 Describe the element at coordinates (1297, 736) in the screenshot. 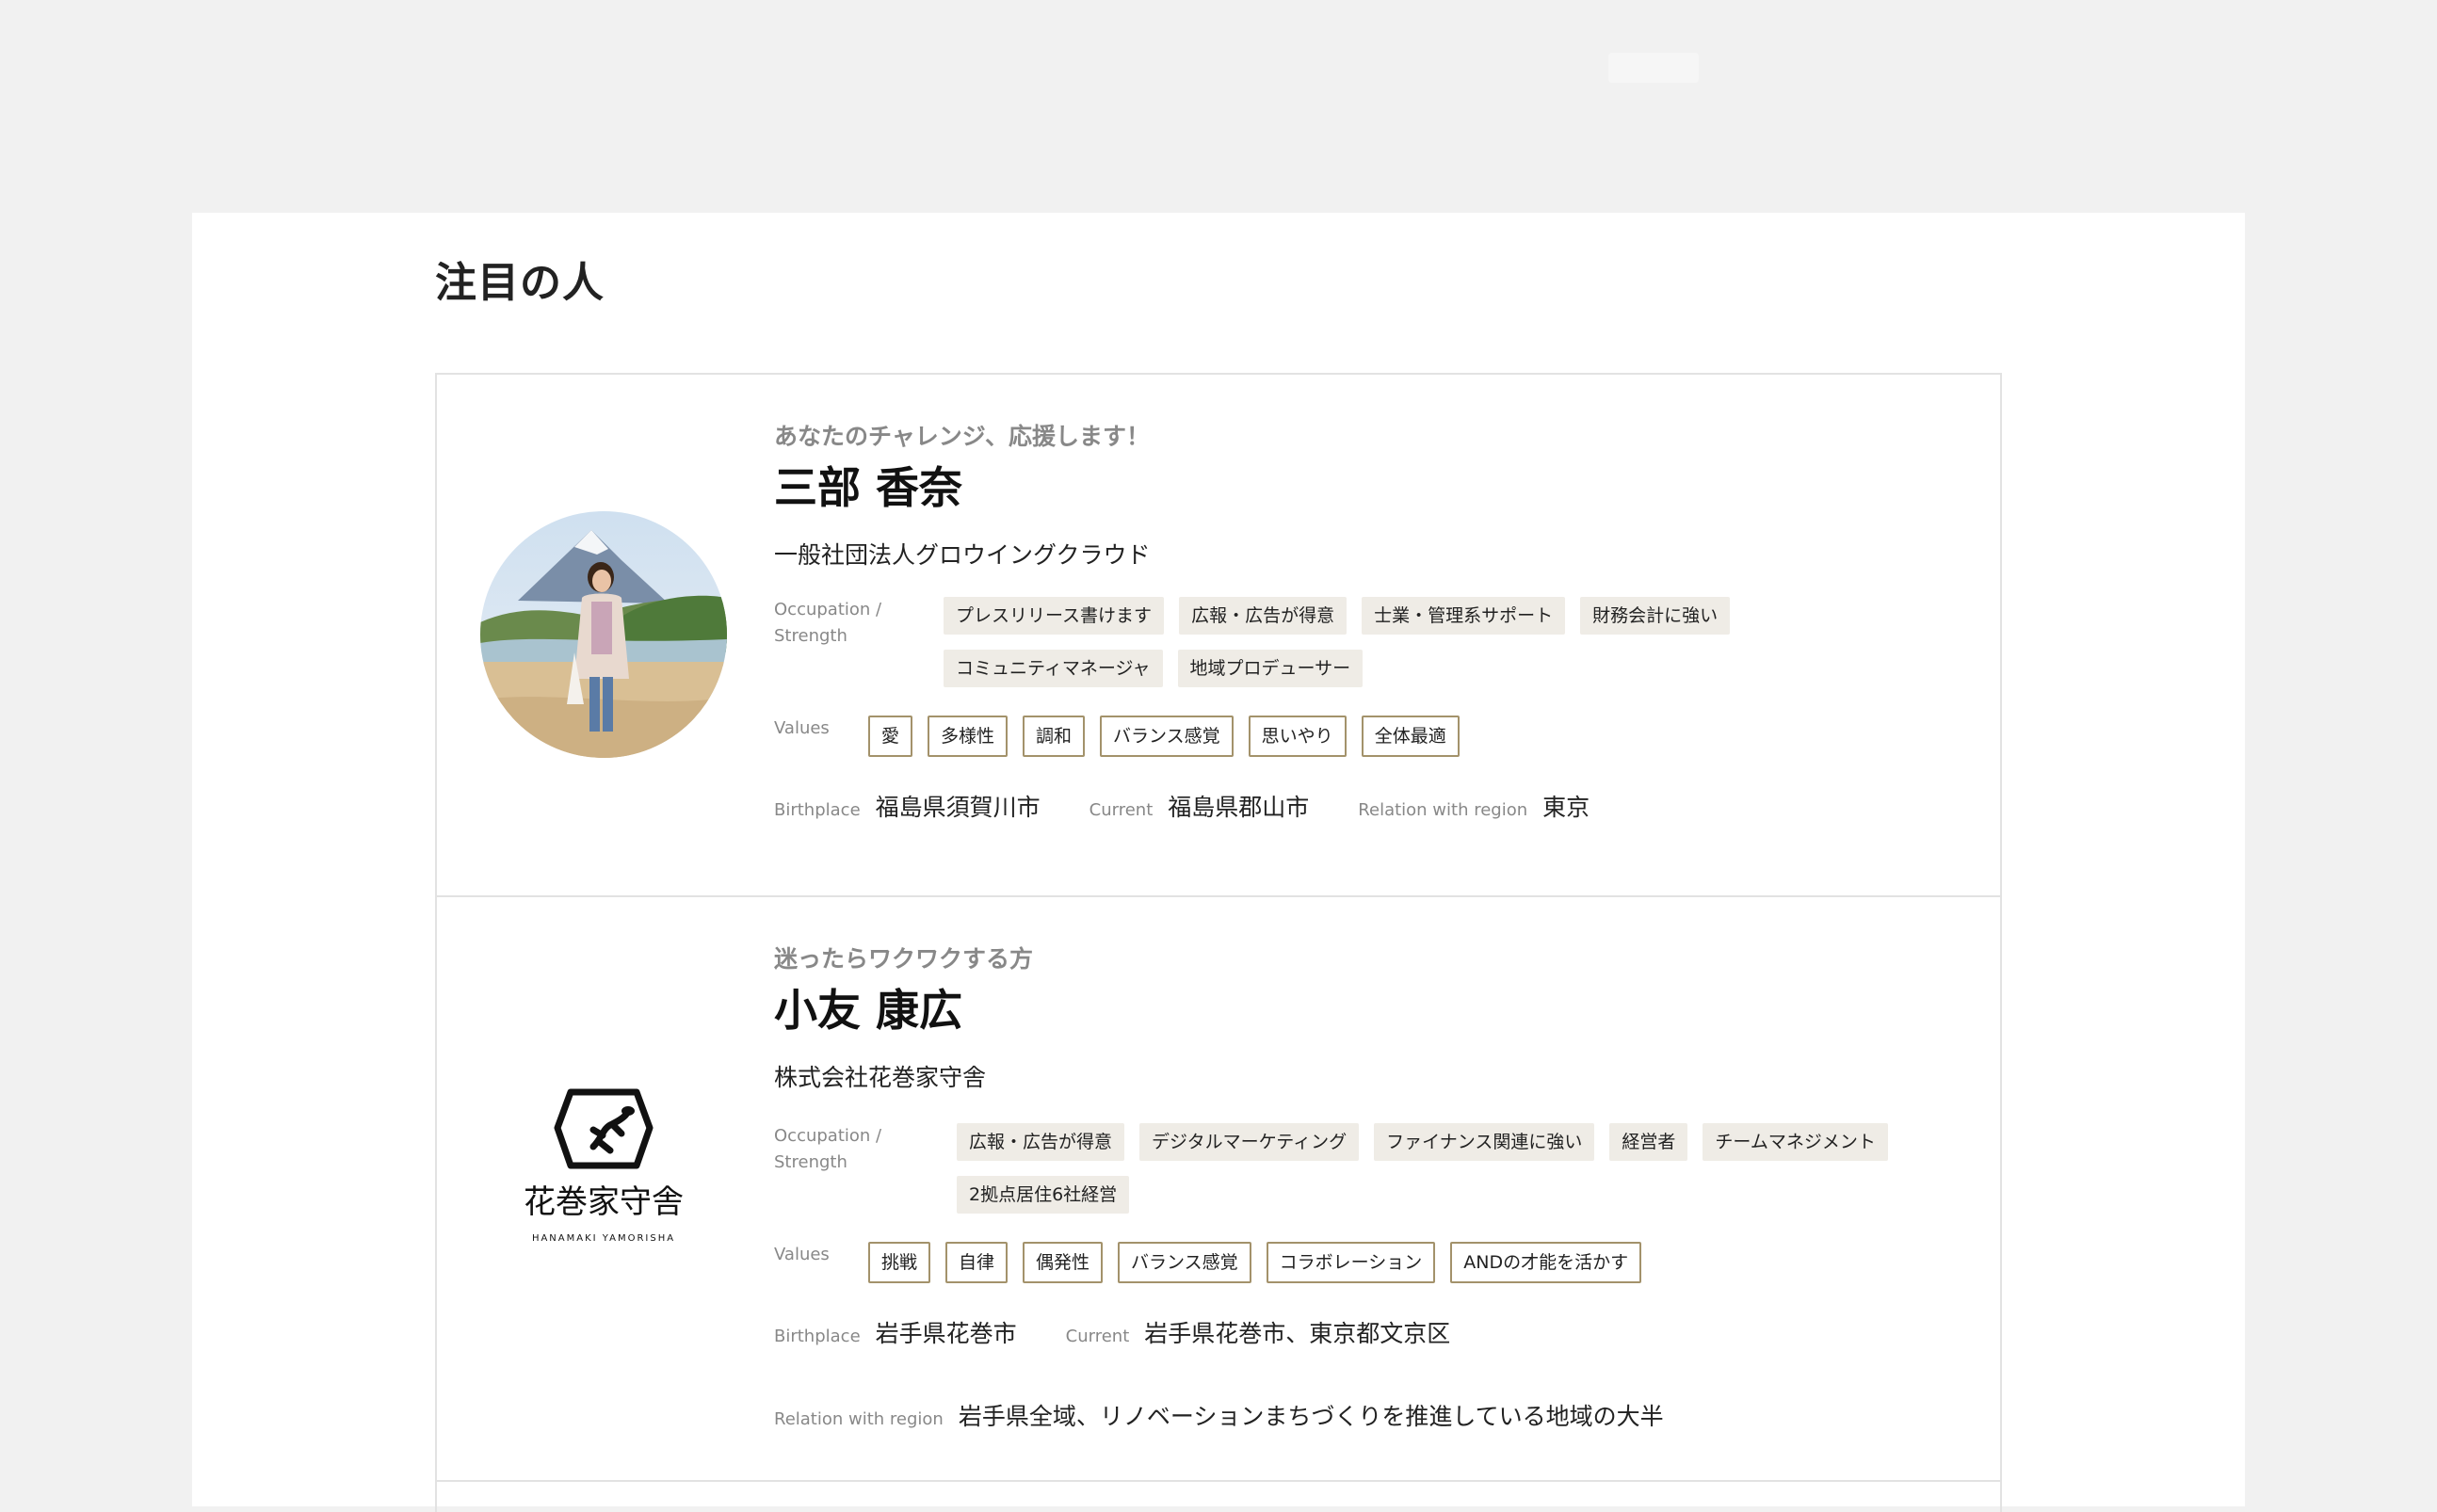

I see `value-tag: 思いやり` at that location.